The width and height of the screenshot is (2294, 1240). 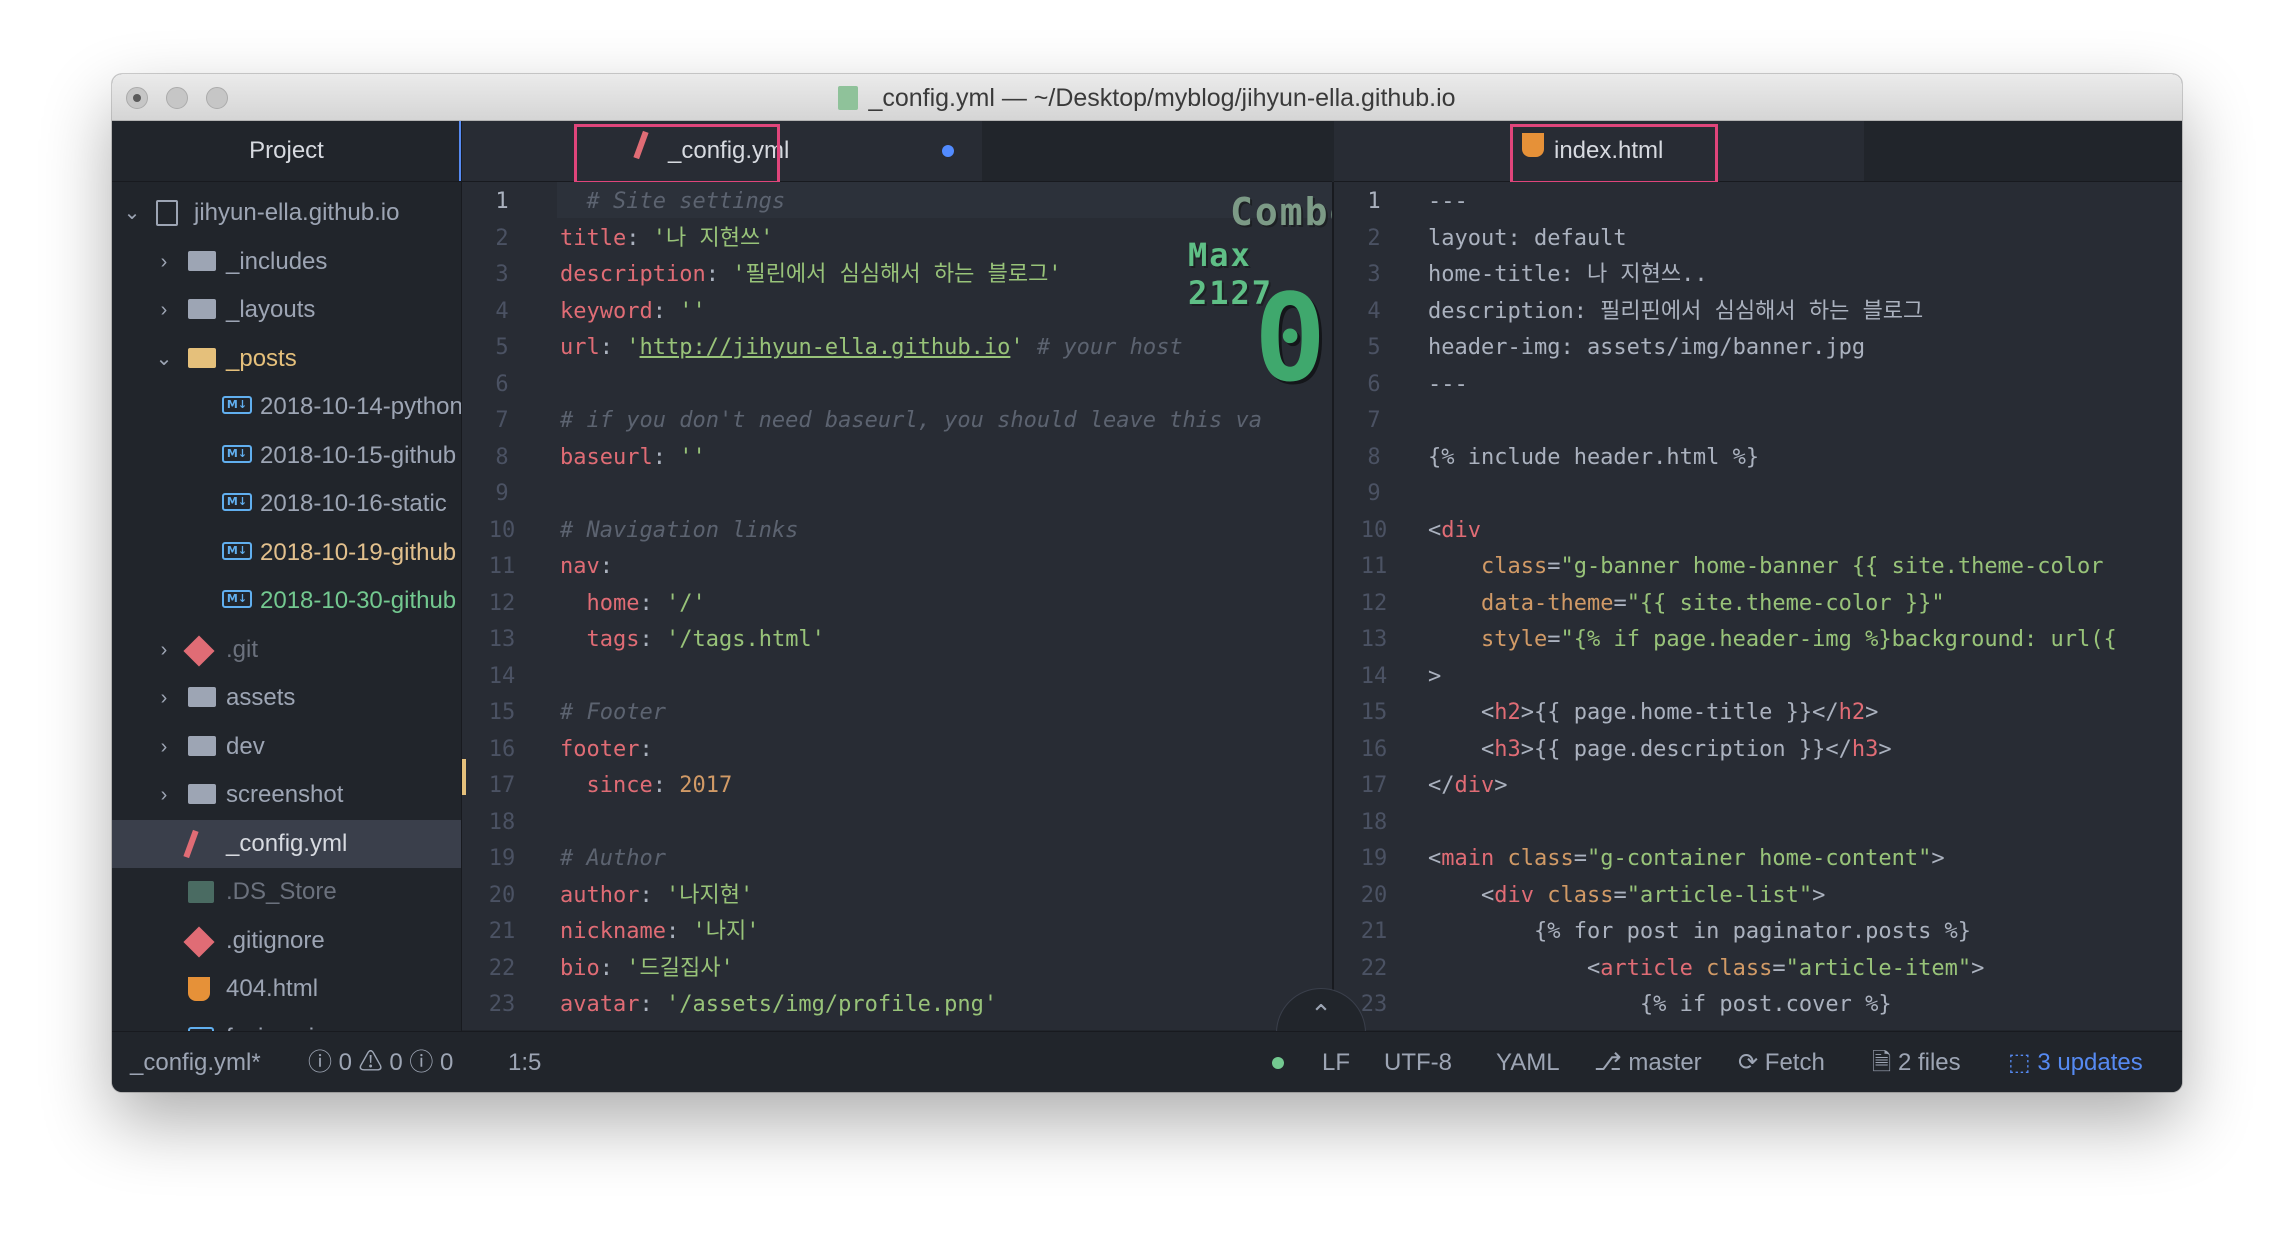 What do you see at coordinates (613, 859) in the screenshot?
I see `code-line: # Author` at bounding box center [613, 859].